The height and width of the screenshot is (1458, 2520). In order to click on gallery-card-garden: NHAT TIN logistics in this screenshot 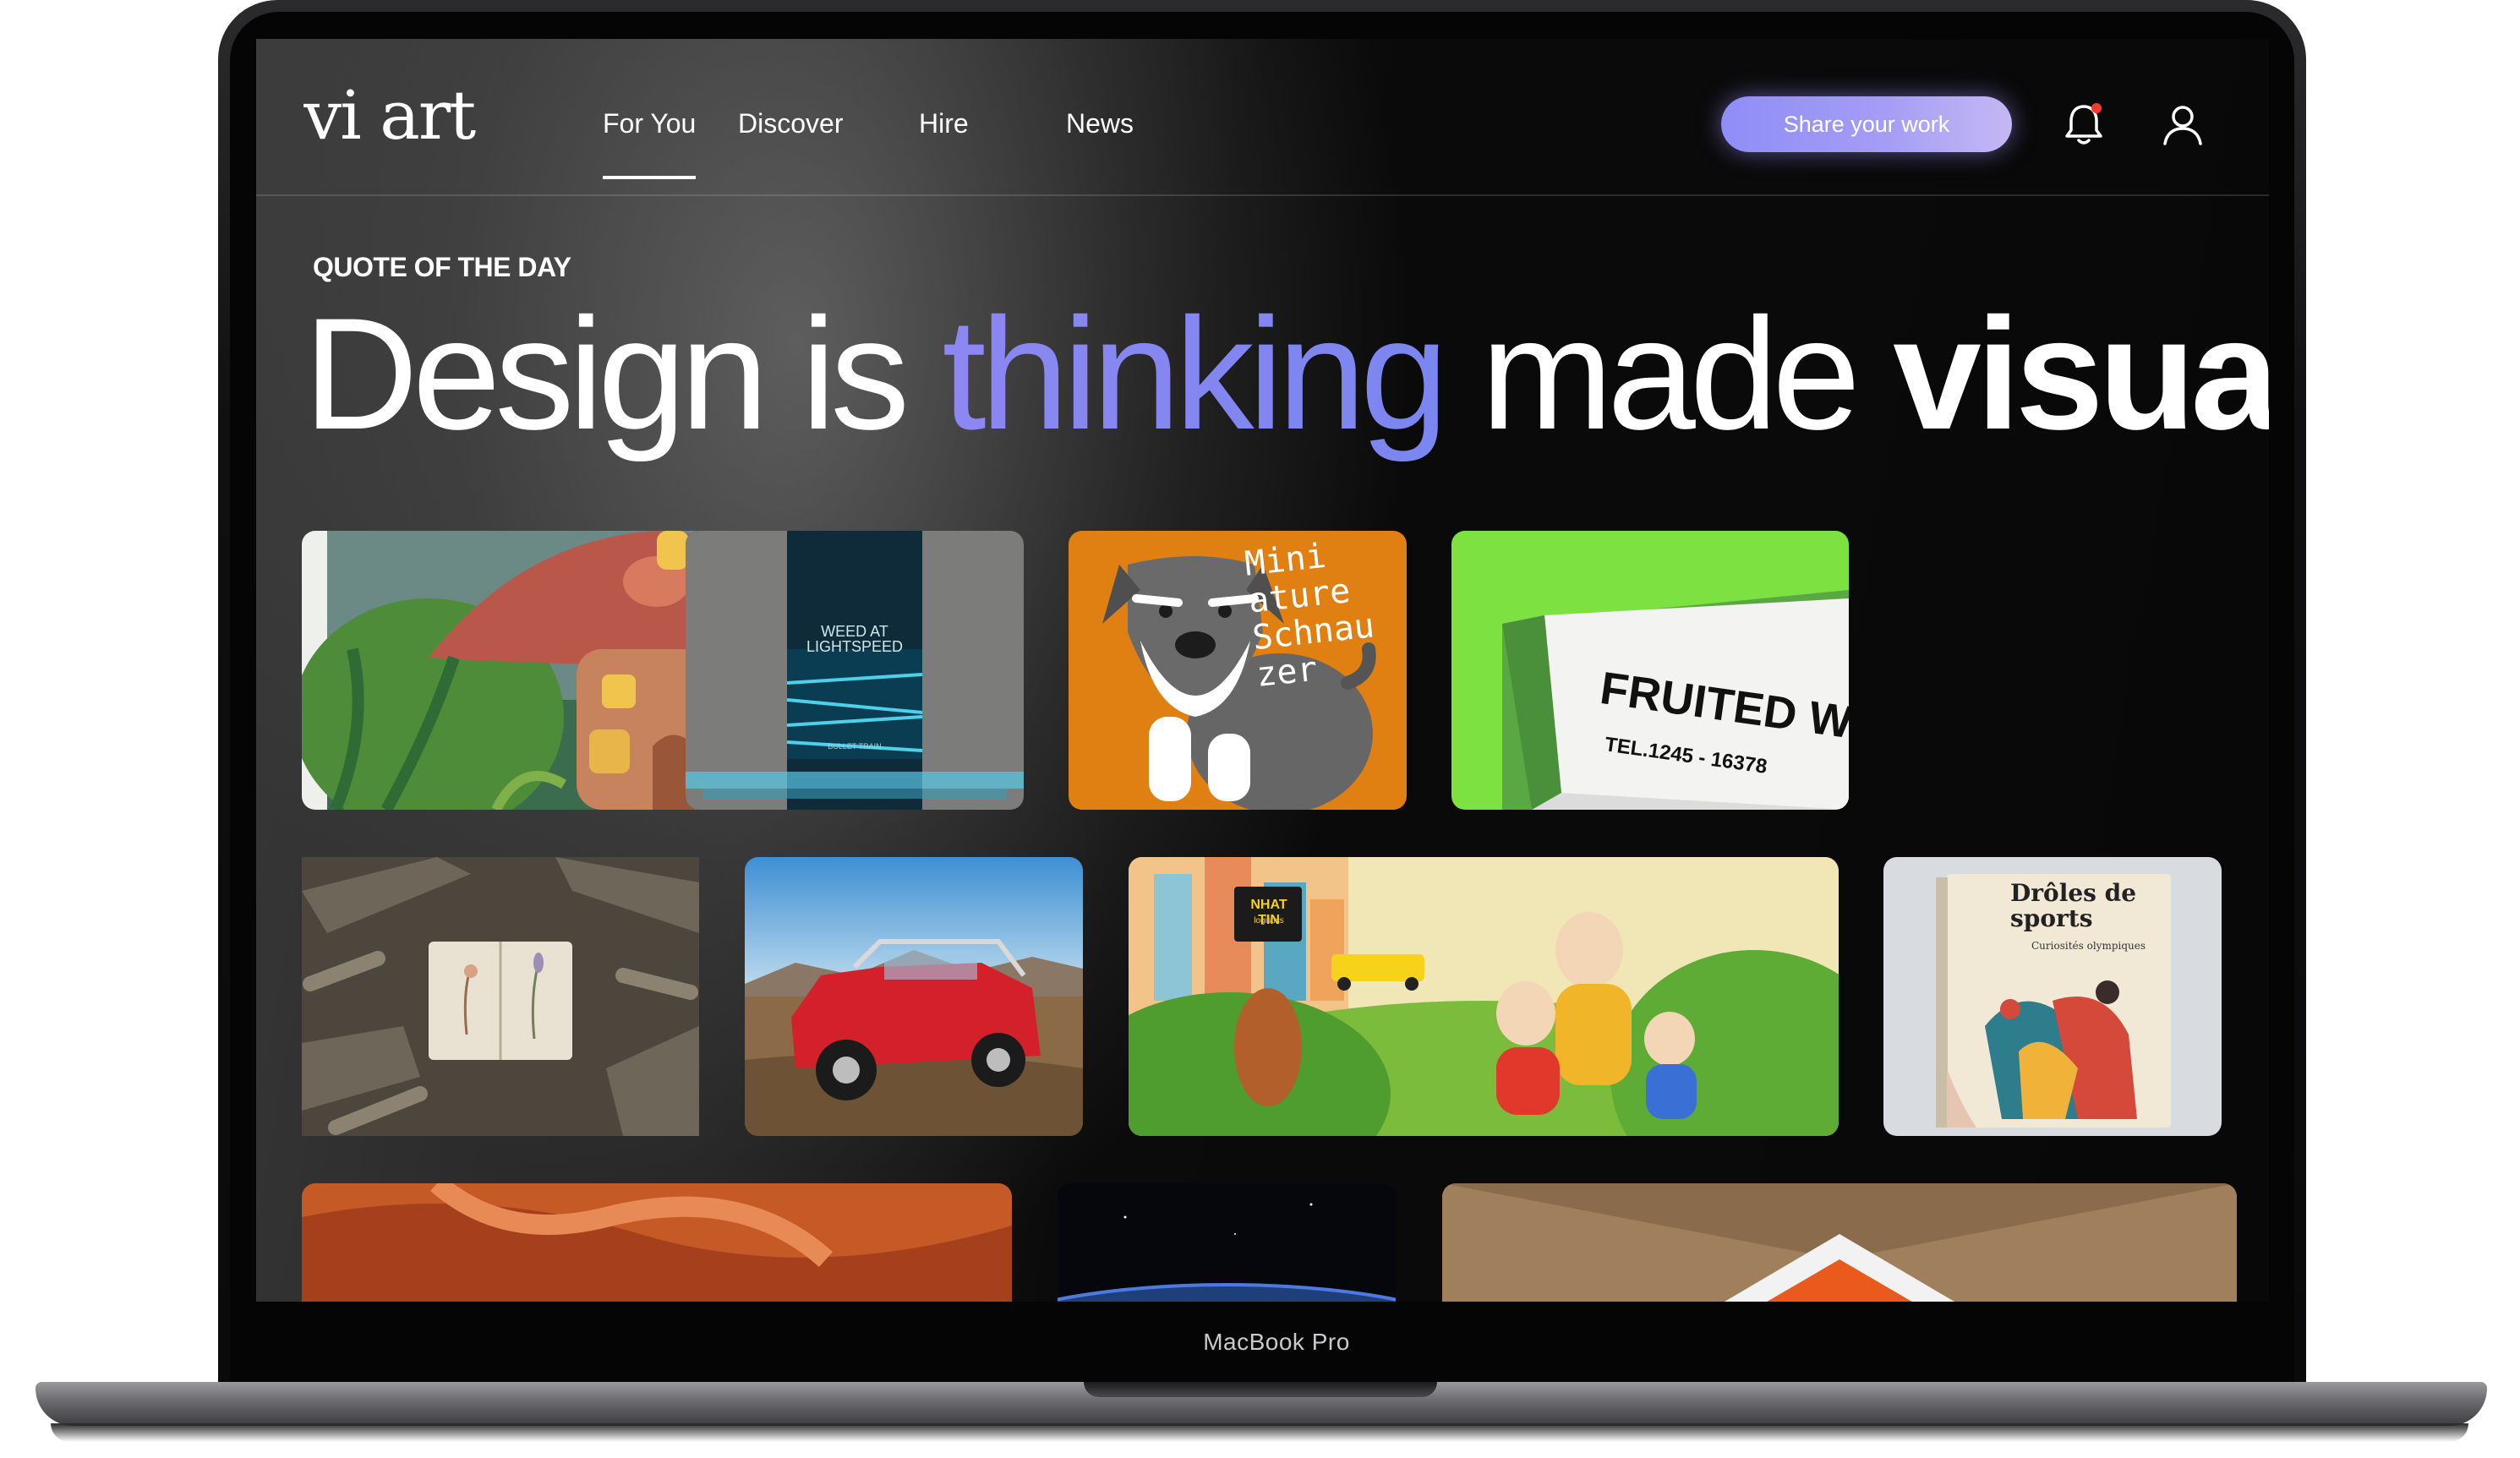, I will do `click(1484, 997)`.